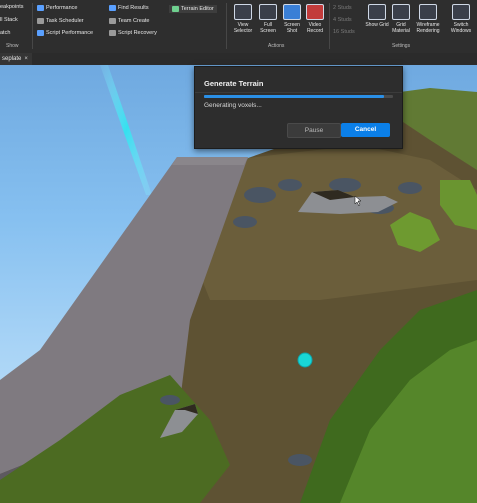 The height and width of the screenshot is (503, 477). I want to click on group-label-settings: Settings, so click(401, 46).